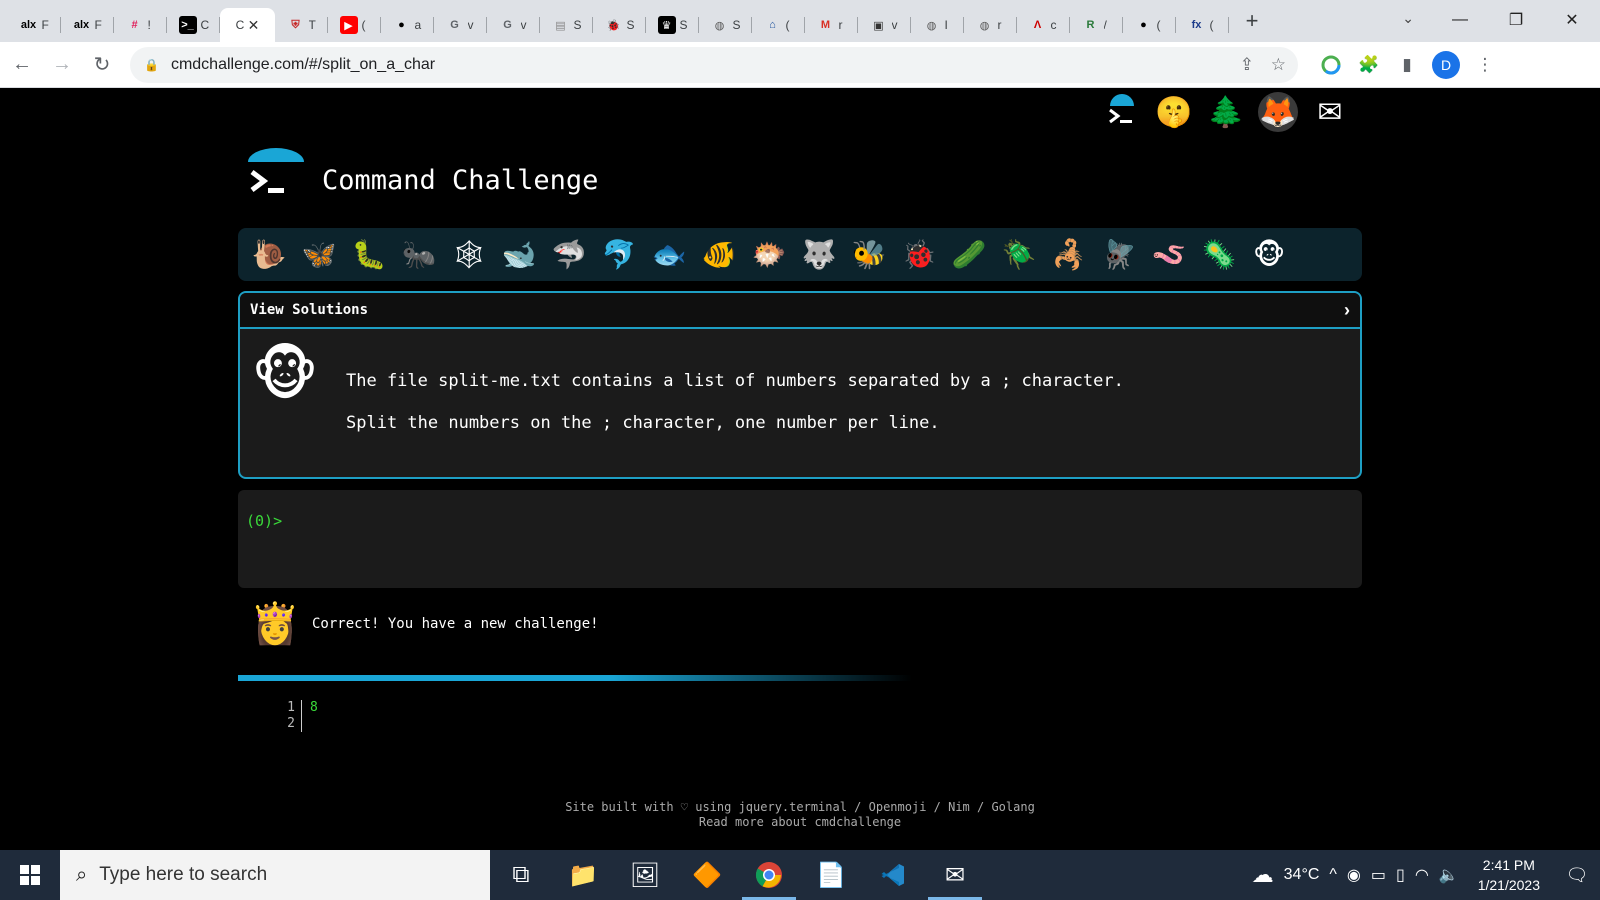 This screenshot has width=1600, height=900. Describe the element at coordinates (1143, 25) in the screenshot. I see `github-favicon-icon: ●` at that location.